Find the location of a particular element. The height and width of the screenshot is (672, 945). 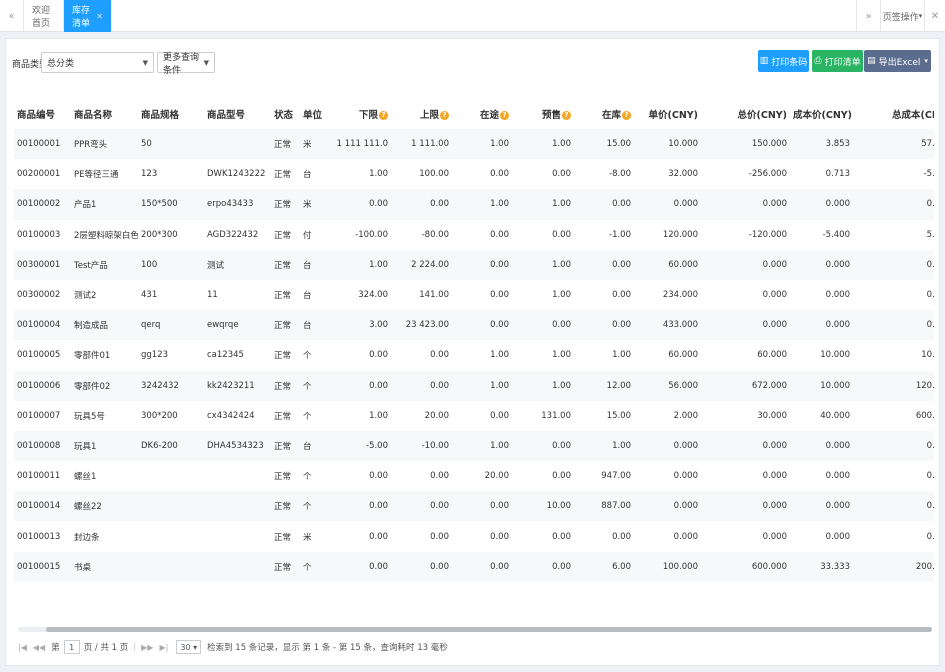

col-header: 单位 is located at coordinates (313, 114).